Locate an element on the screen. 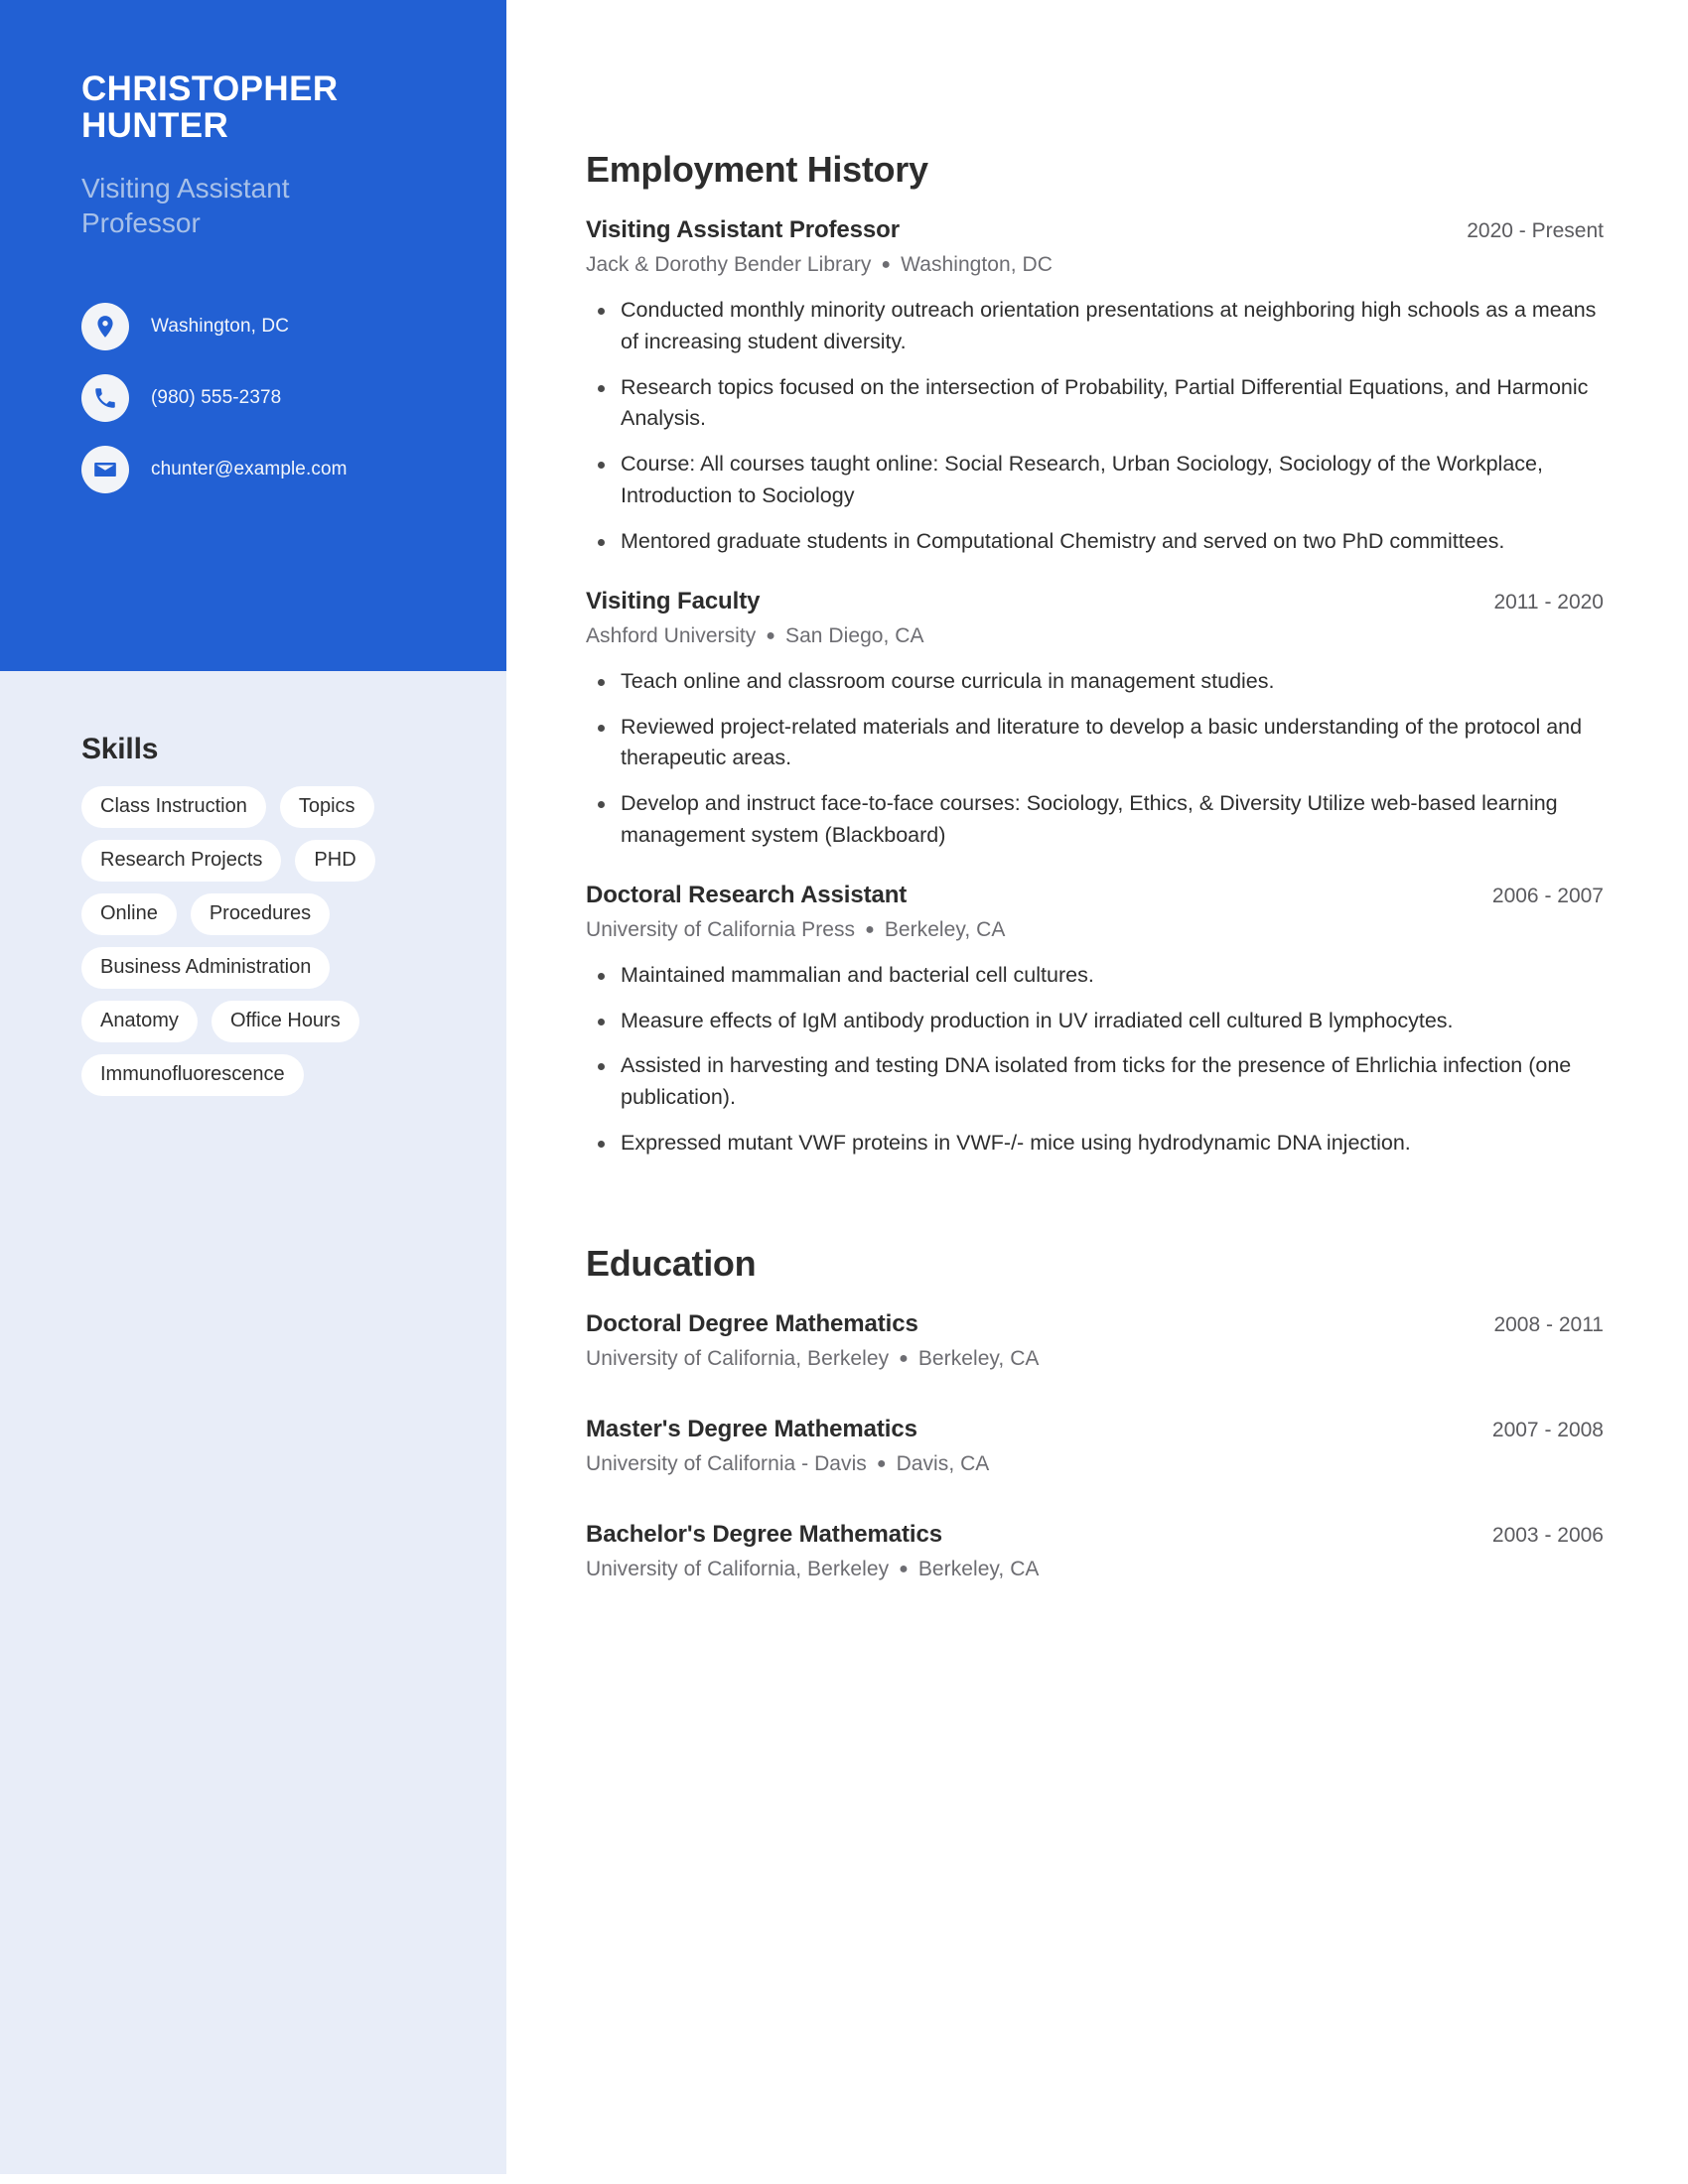 The image size is (1688, 2184). job-title: Visiting Assistant Professor is located at coordinates (743, 229).